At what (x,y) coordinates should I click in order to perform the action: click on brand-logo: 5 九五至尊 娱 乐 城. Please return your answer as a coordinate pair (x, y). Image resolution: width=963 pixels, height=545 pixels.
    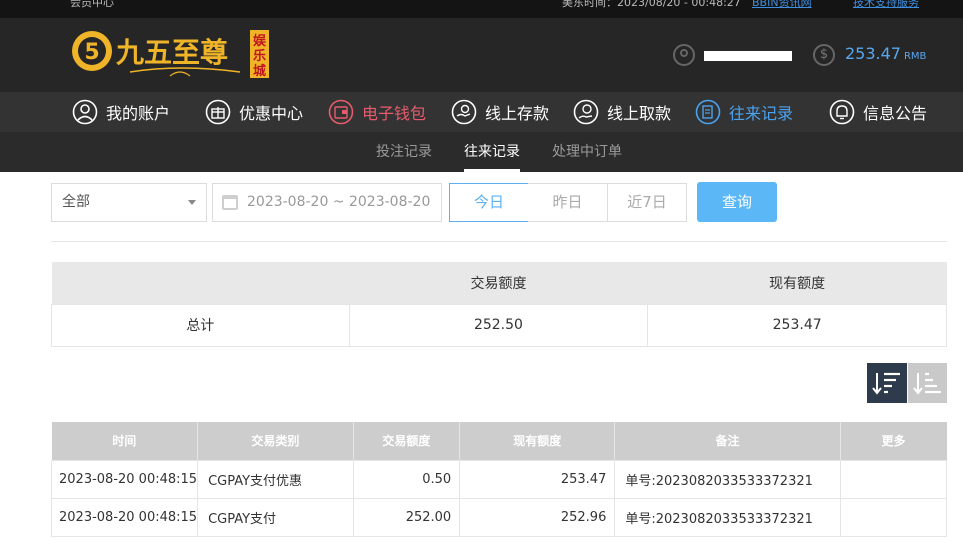
    Looking at the image, I should click on (170, 55).